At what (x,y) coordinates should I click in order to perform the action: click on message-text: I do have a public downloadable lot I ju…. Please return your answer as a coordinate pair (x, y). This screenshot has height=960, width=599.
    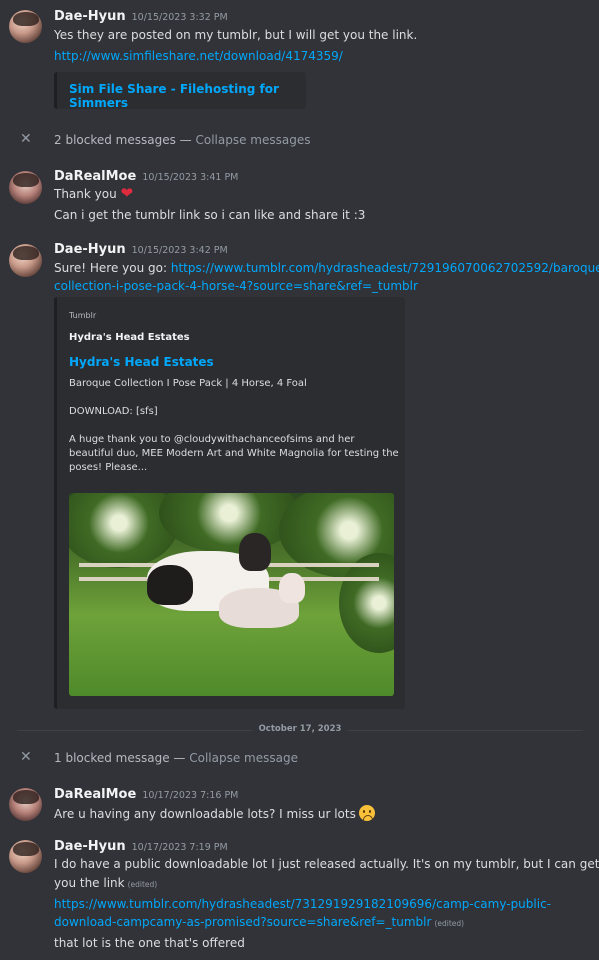
    Looking at the image, I should click on (326, 864).